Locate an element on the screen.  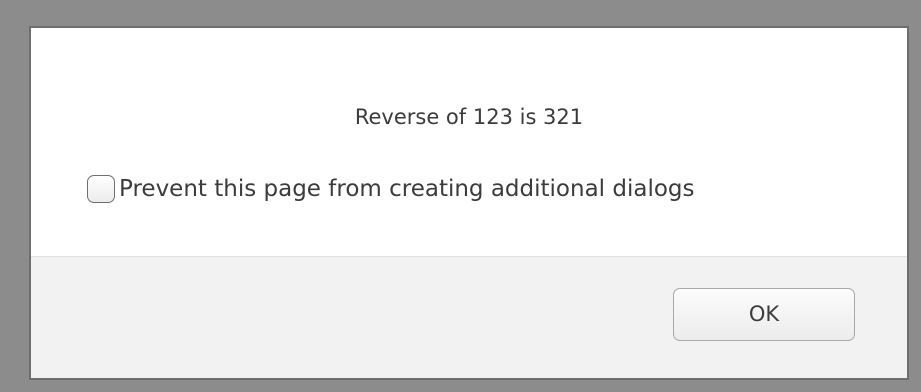
dialog-message: Reverse of 123 is 321 is located at coordinates (469, 117).